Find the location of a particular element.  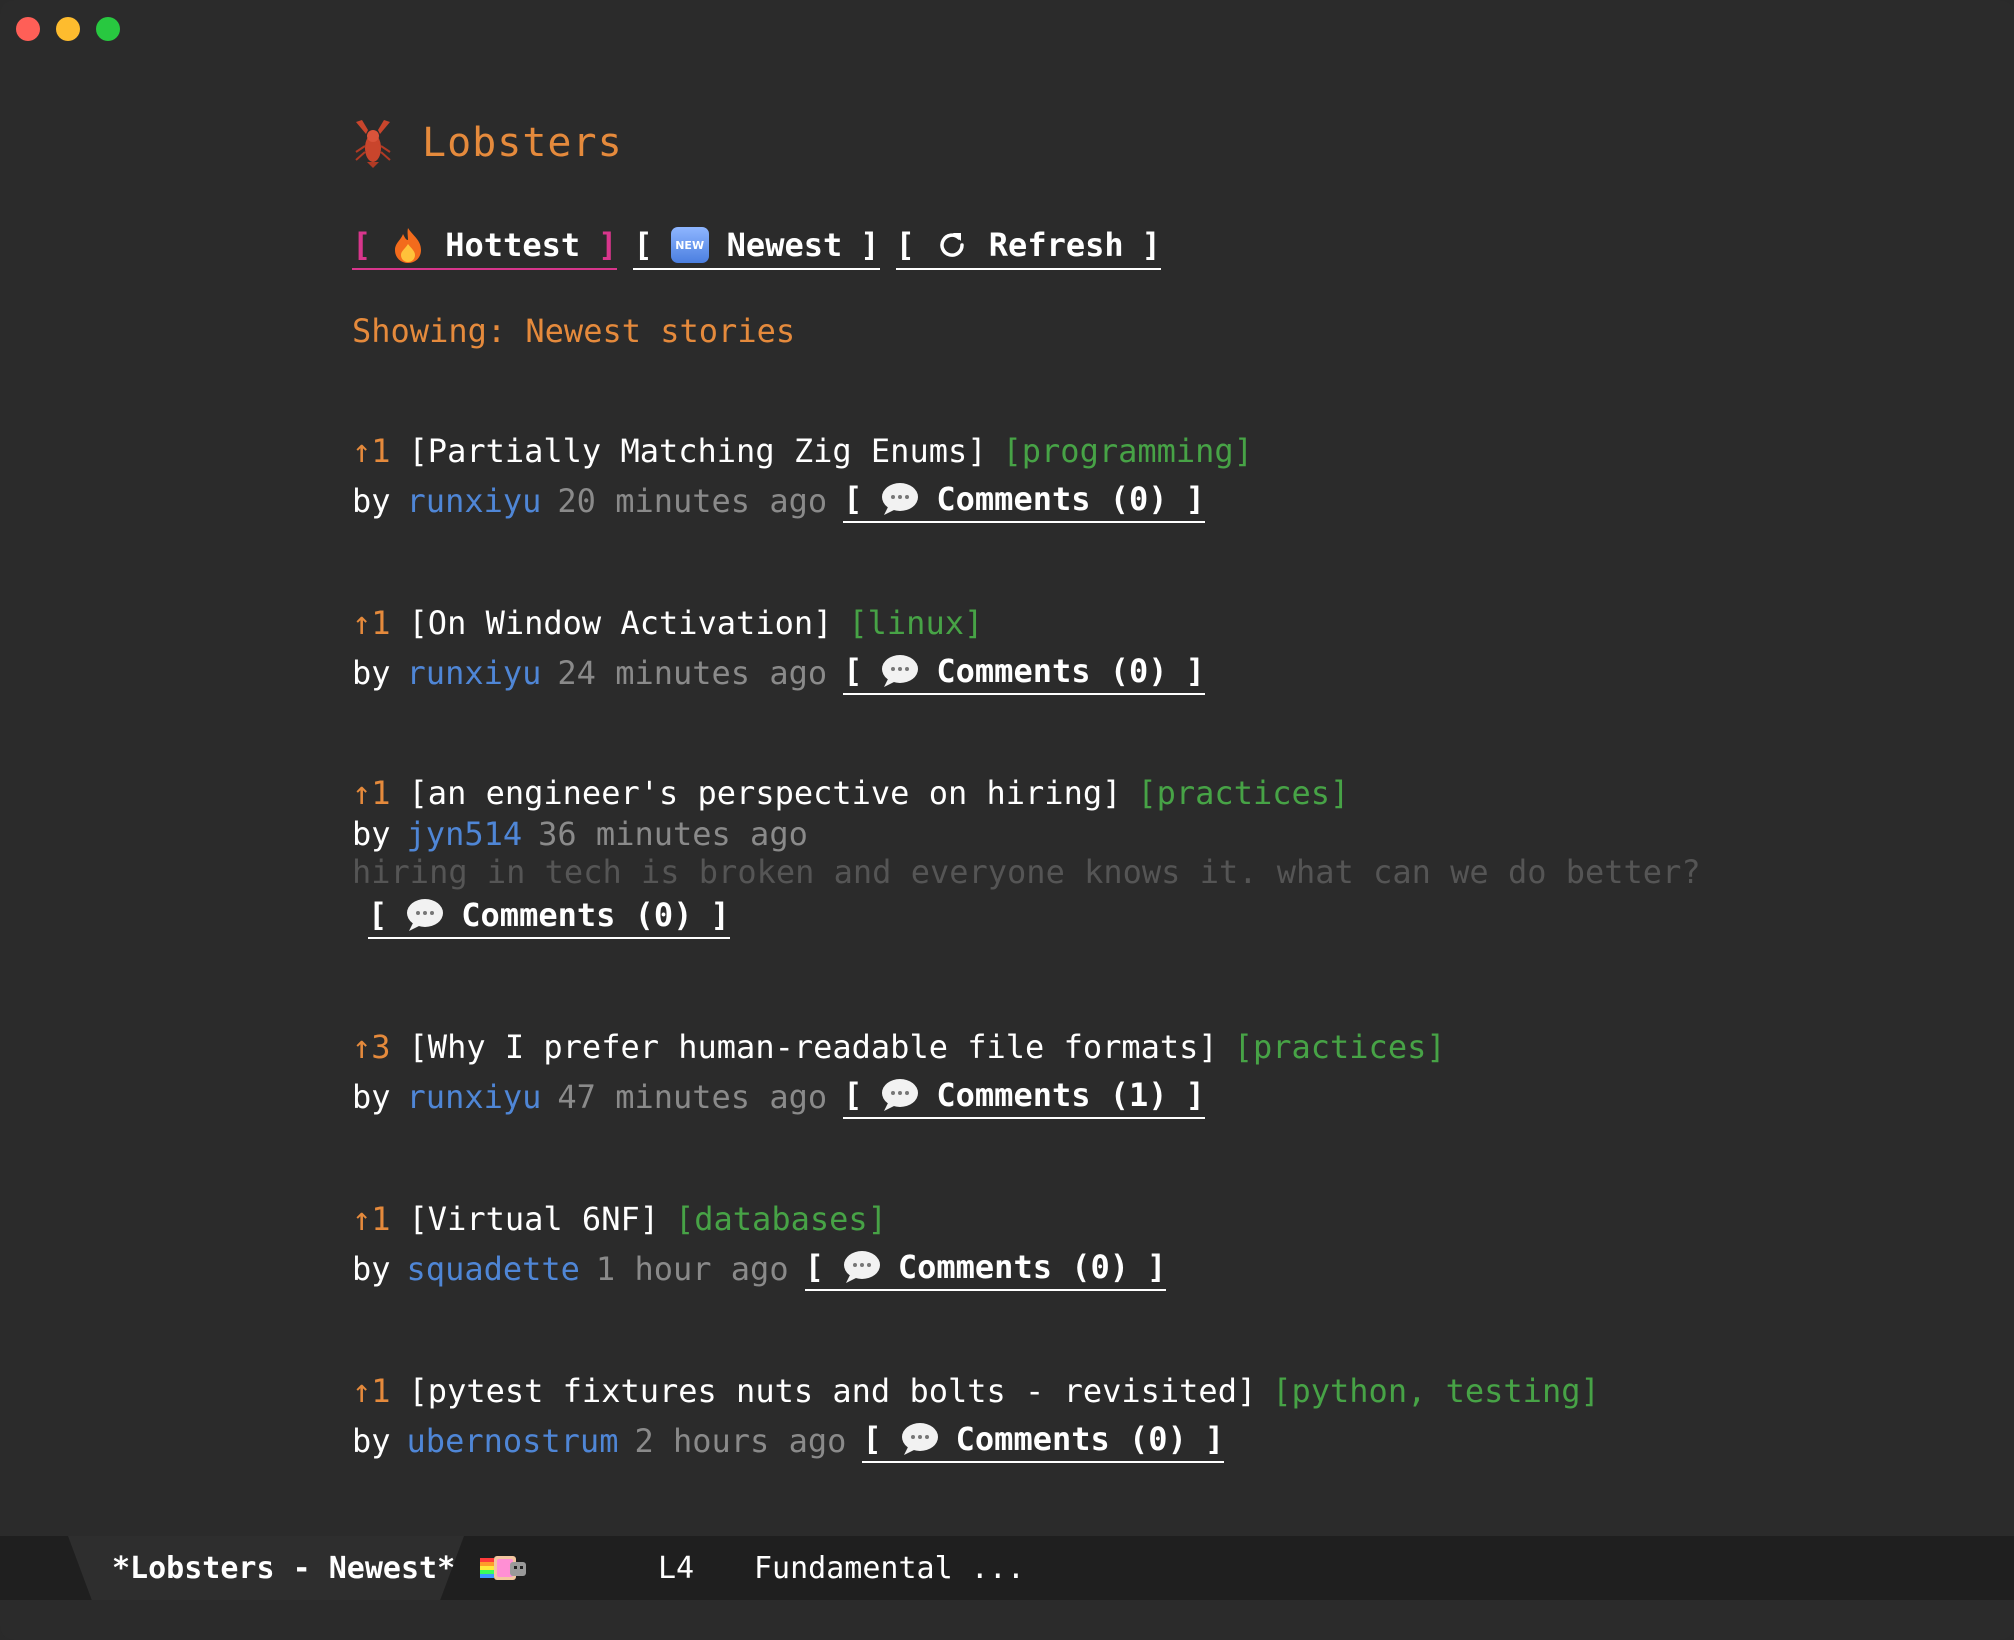

story-title-link: [Virtual 6NF] is located at coordinates (534, 1219).